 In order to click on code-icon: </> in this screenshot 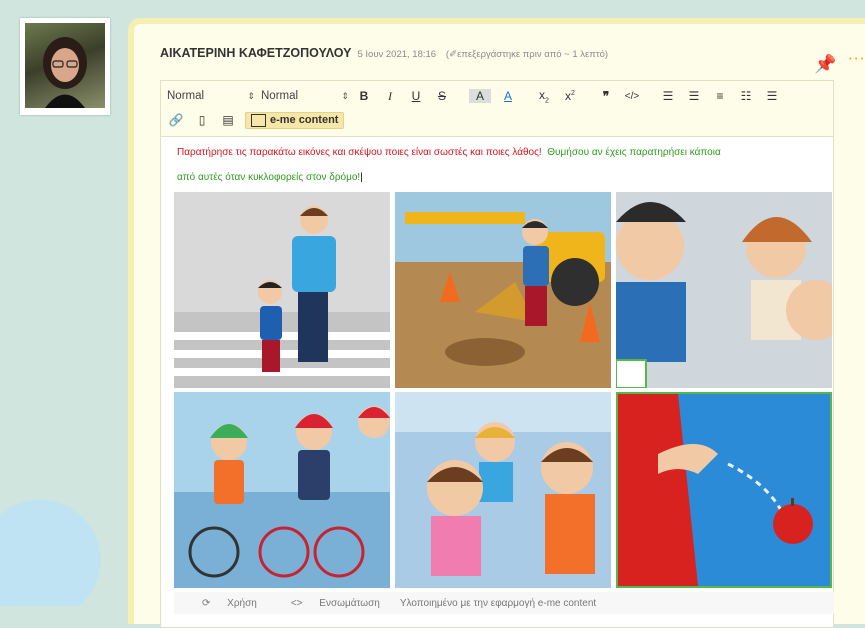, I will do `click(632, 96)`.